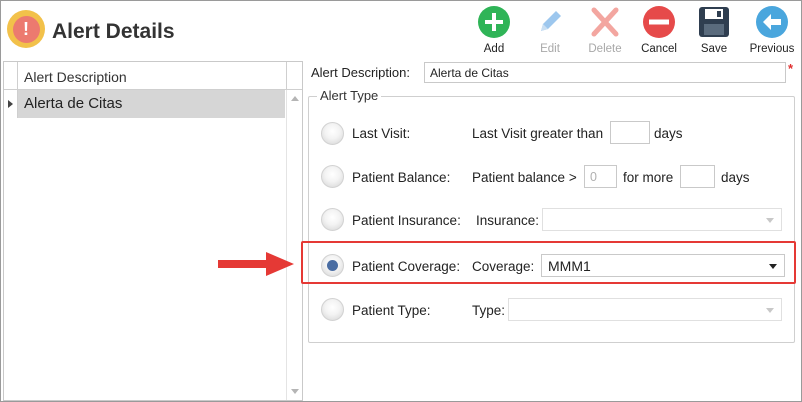 Image resolution: width=802 pixels, height=402 pixels. I want to click on description-label: Alert Description:, so click(360, 72).